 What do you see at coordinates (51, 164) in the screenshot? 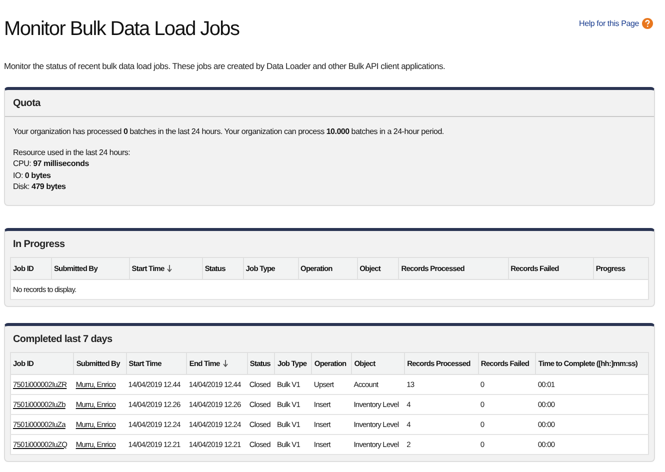
I see `resource-line: CPU: 97 milliseconds` at bounding box center [51, 164].